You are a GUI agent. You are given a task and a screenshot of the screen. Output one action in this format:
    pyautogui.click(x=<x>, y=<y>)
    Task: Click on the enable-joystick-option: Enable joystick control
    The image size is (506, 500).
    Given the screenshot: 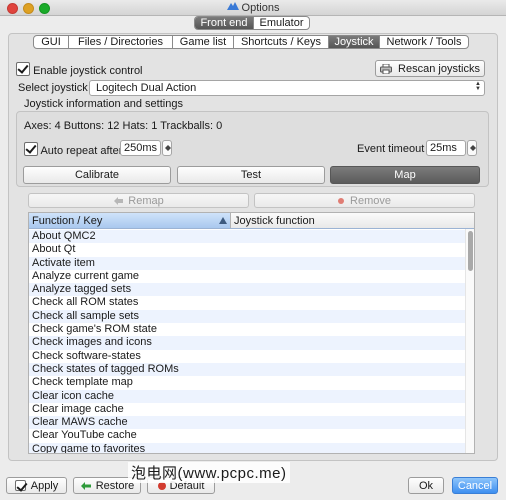 What is the action you would take?
    pyautogui.click(x=79, y=69)
    